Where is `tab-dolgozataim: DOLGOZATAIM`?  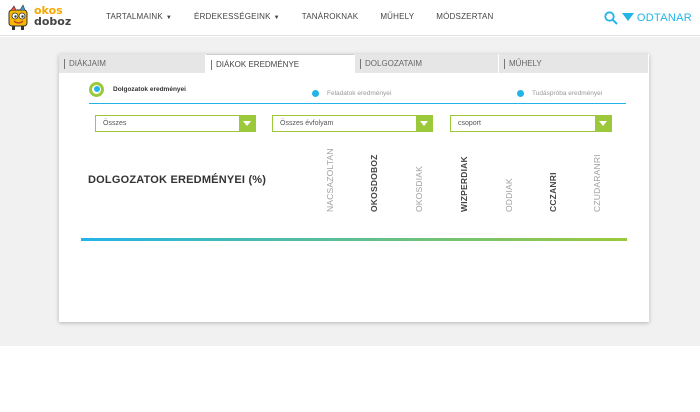 tab-dolgozataim: DOLGOZATAIM is located at coordinates (427, 63).